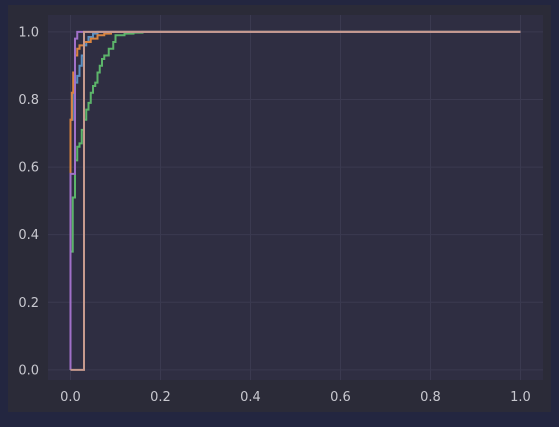 The image size is (559, 427). Describe the element at coordinates (160, 397) in the screenshot. I see `x-tick-label: 0.2` at that location.